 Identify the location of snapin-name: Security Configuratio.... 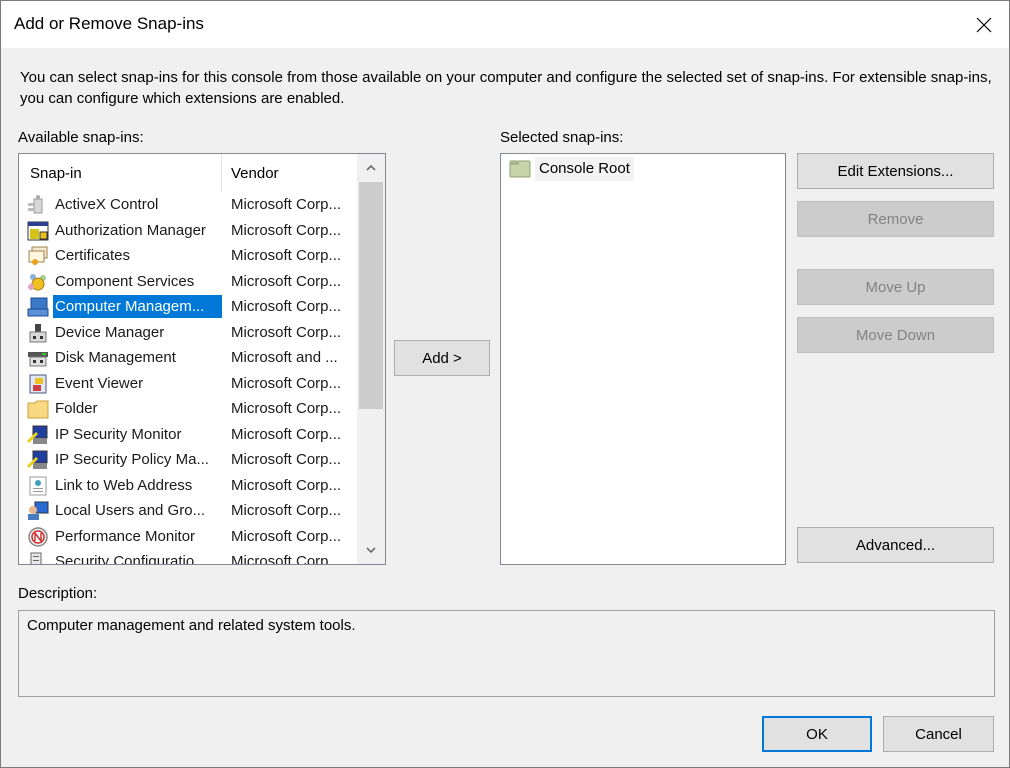
(131, 559).